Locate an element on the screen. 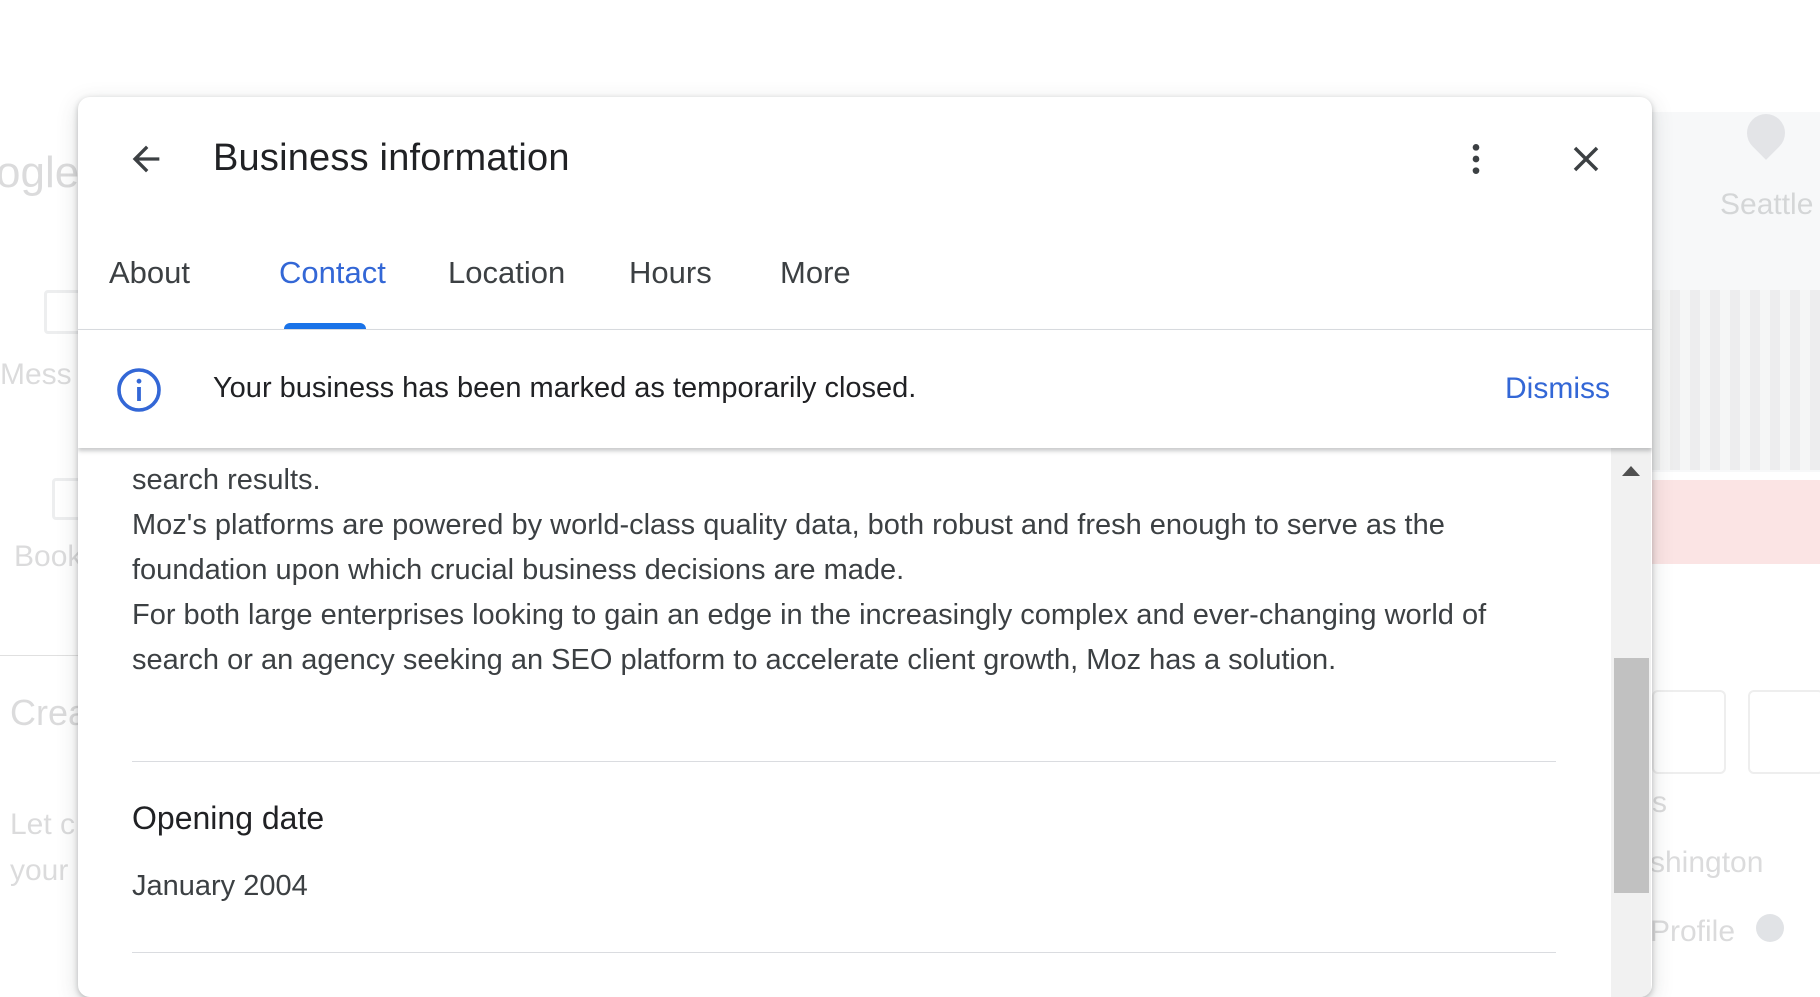 The width and height of the screenshot is (1820, 997). close-icon is located at coordinates (1586, 159).